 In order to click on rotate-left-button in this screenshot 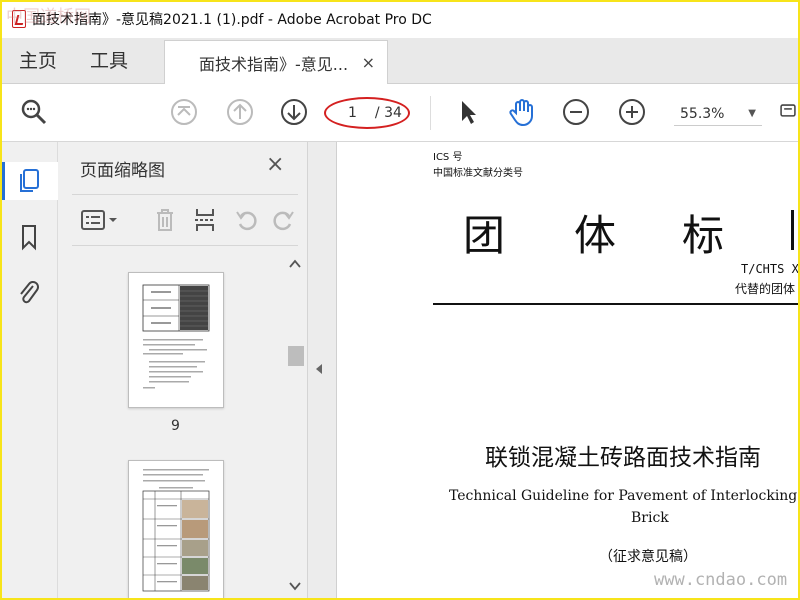, I will do `click(247, 220)`.